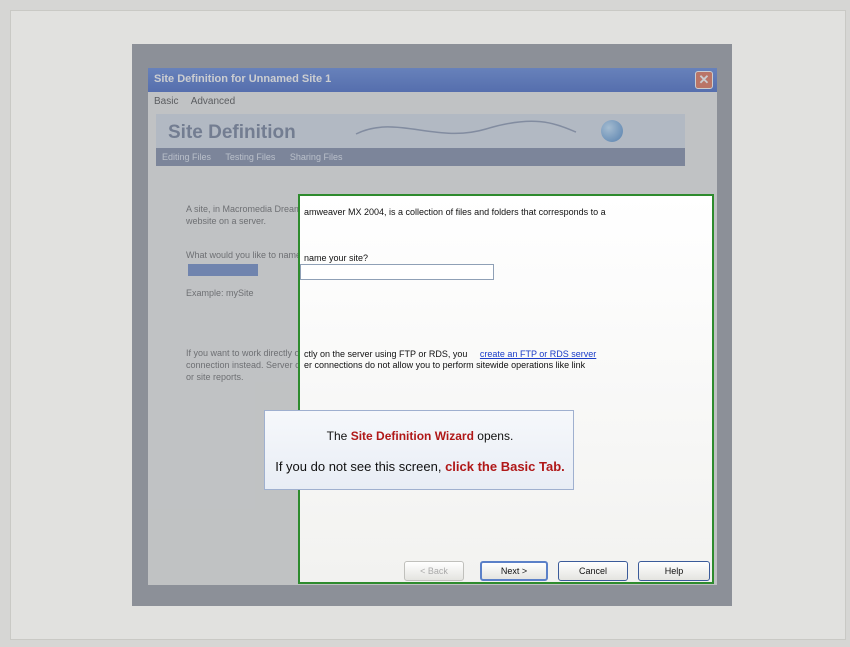 This screenshot has height=647, width=850. What do you see at coordinates (514, 571) in the screenshot?
I see `next-button: Next >` at bounding box center [514, 571].